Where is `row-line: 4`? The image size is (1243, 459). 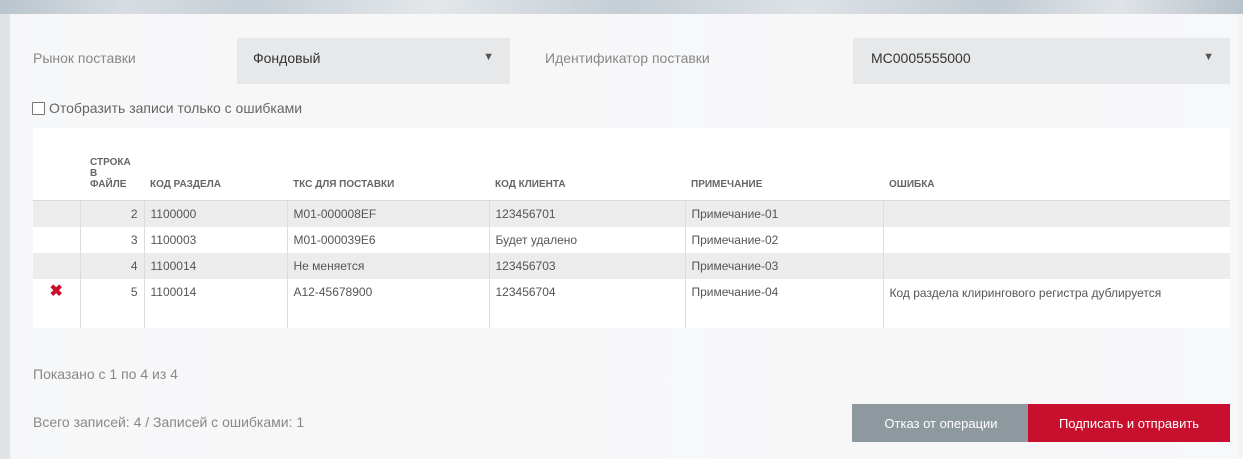 row-line: 4 is located at coordinates (111, 265).